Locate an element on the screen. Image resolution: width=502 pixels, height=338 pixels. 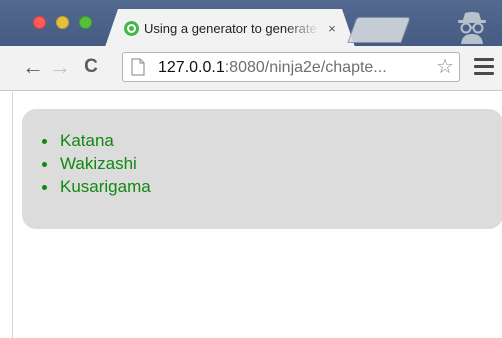
list-item: Katana is located at coordinates (95, 140).